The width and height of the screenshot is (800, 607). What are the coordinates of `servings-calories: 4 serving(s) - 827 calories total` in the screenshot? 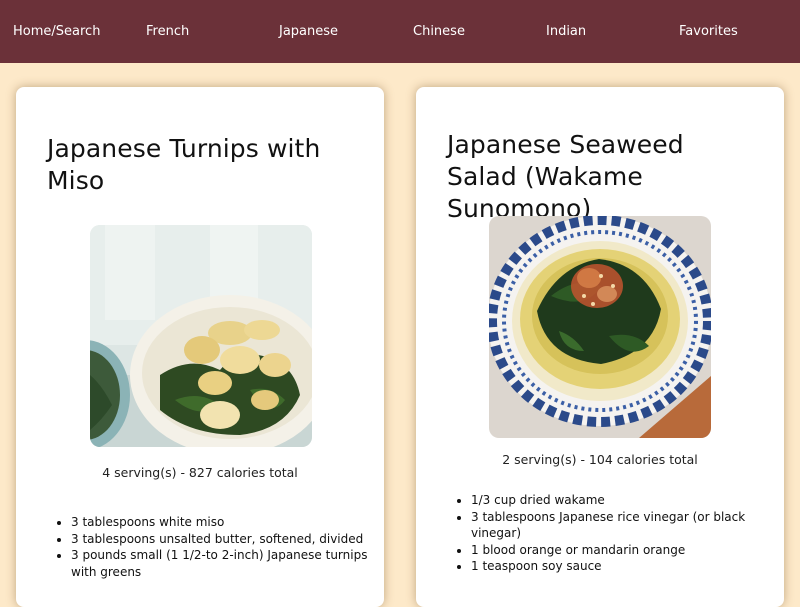 It's located at (200, 472).